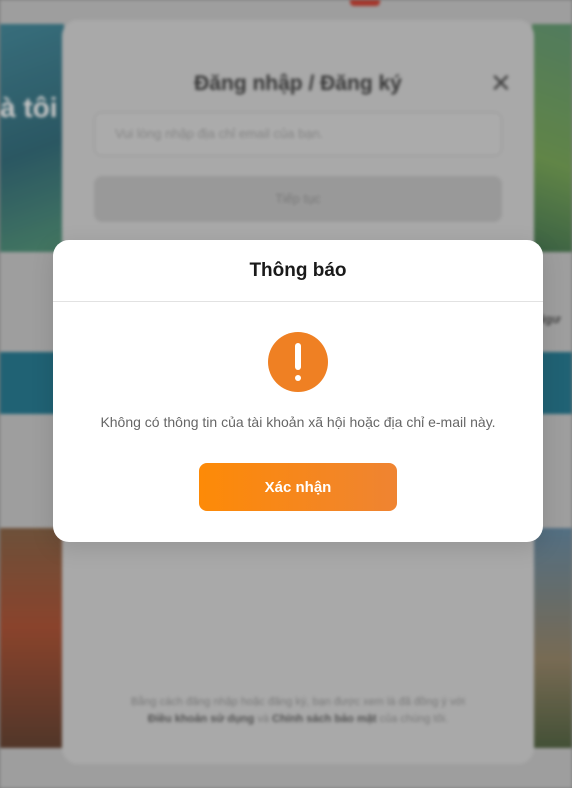 The image size is (572, 788). What do you see at coordinates (298, 356) in the screenshot?
I see `exclamation-bar` at bounding box center [298, 356].